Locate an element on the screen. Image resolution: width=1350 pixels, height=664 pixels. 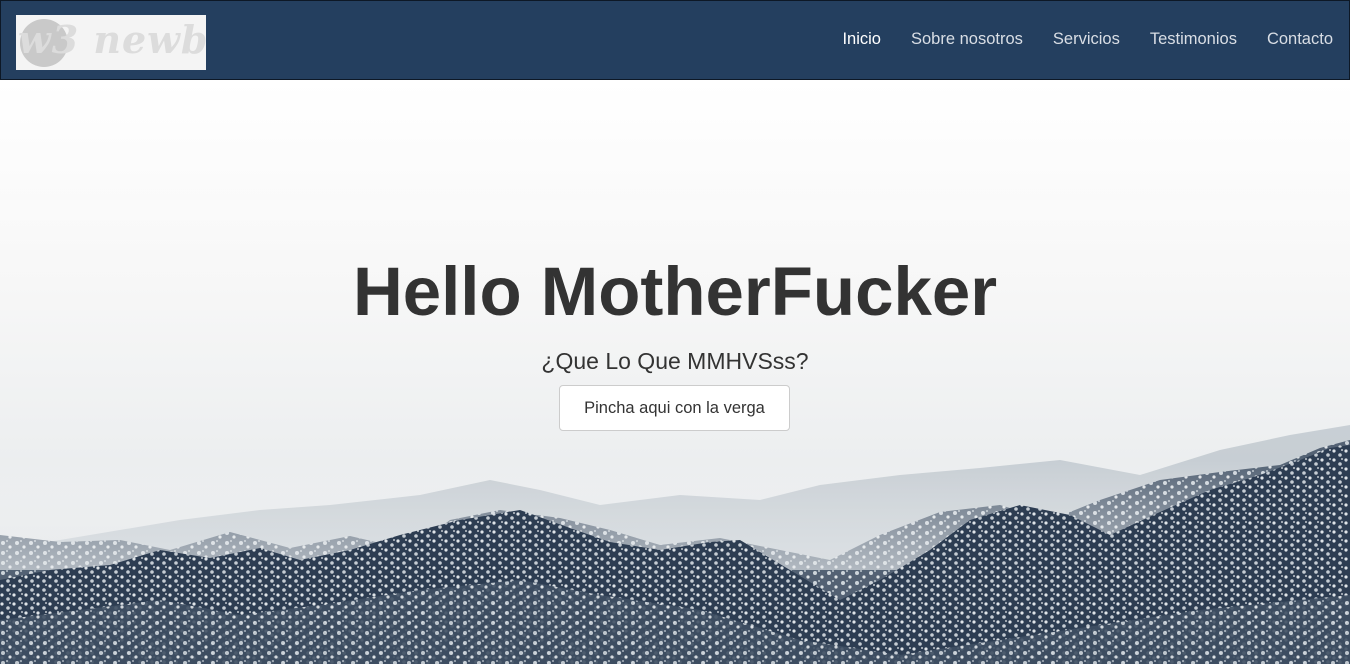
nav-item-contacto: Contacto is located at coordinates (1300, 39).